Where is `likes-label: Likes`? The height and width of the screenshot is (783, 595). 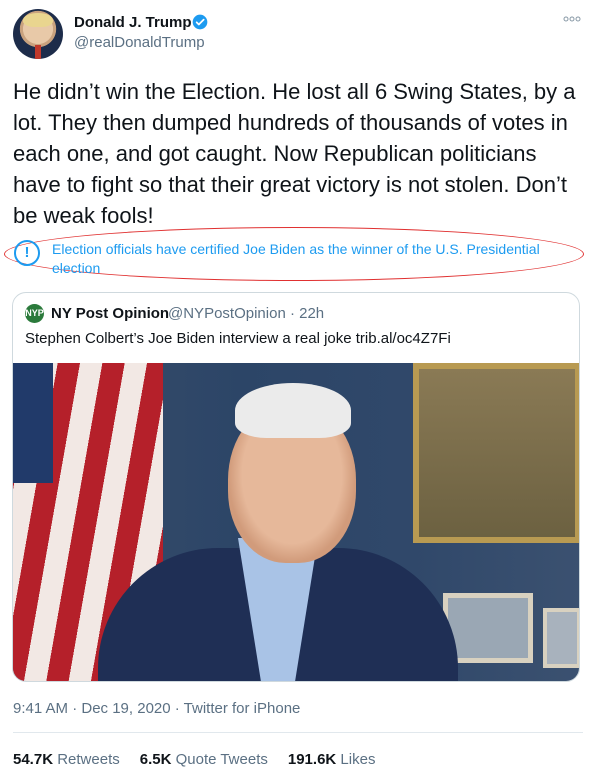 likes-label: Likes is located at coordinates (358, 759).